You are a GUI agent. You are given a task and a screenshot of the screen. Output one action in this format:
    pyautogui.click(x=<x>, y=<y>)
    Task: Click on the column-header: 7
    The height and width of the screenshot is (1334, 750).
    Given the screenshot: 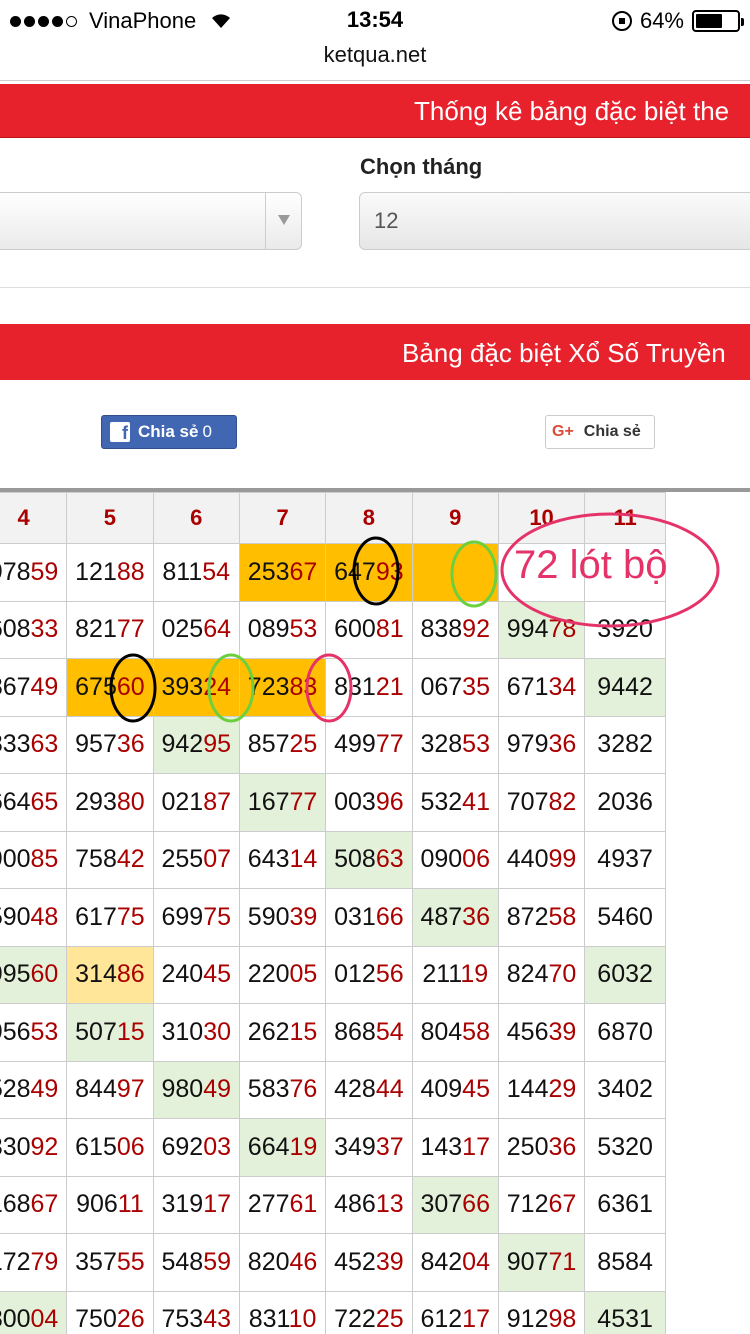 What is the action you would take?
    pyautogui.click(x=282, y=518)
    